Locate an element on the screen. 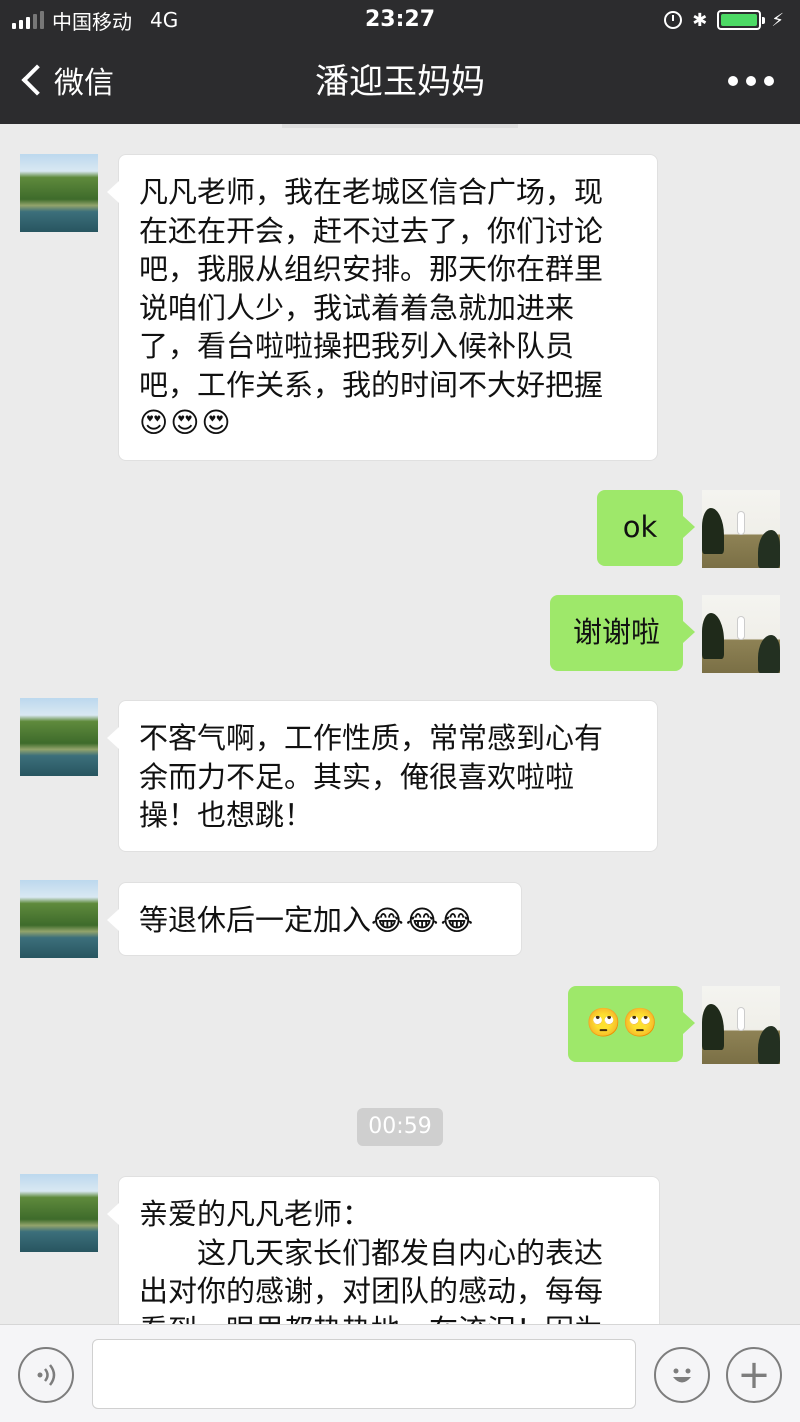 Image resolution: width=800 pixels, height=1422 pixels. smiley-face-icon is located at coordinates (682, 1375).